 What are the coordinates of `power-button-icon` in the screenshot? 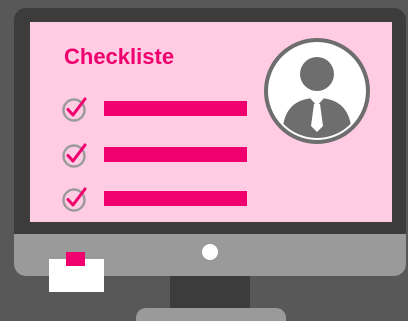 It's located at (210, 252).